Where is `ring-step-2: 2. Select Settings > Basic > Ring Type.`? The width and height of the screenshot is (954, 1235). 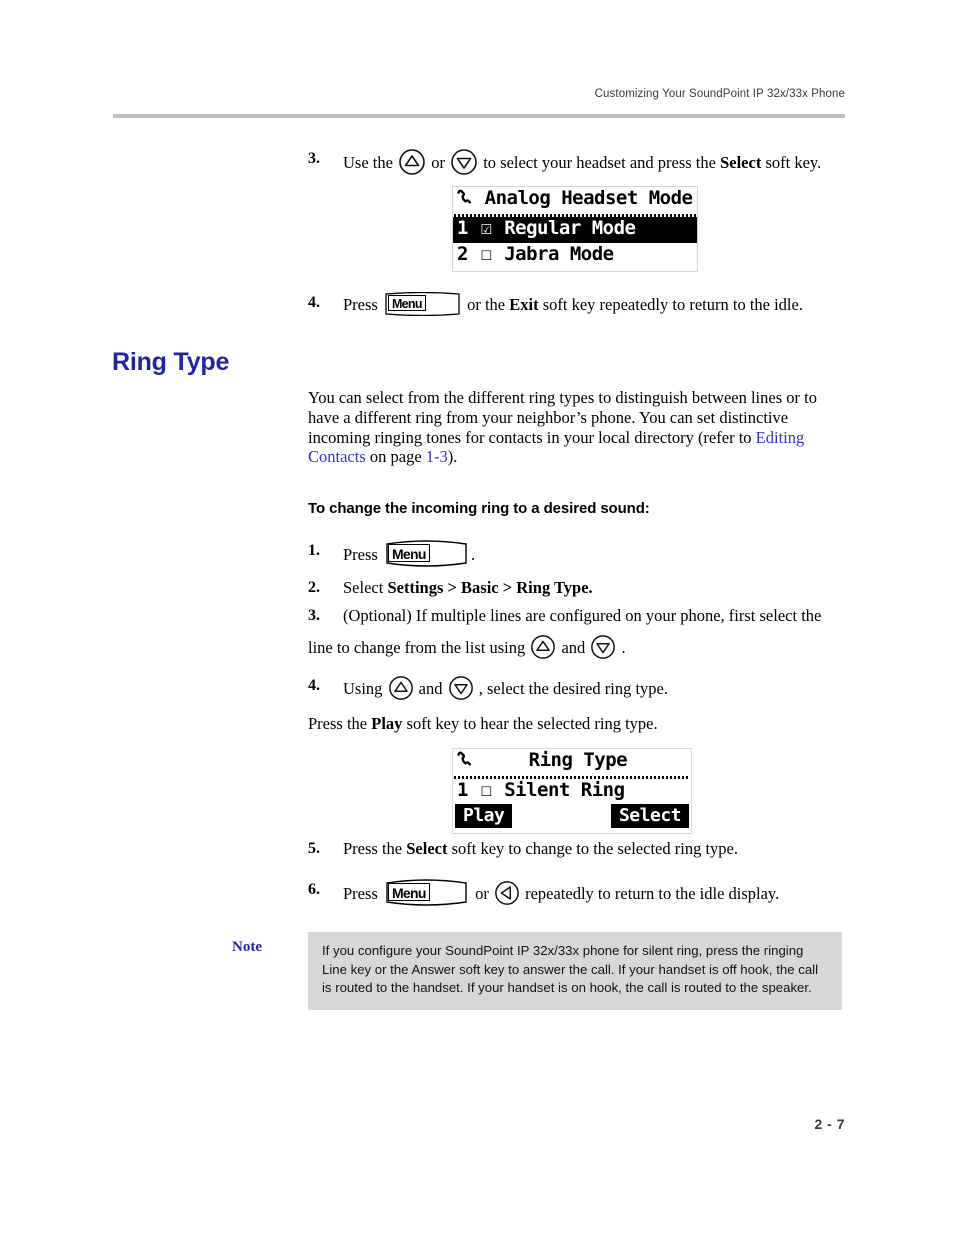 ring-step-2: 2. Select Settings > Basic > Ring Type. is located at coordinates (580, 587).